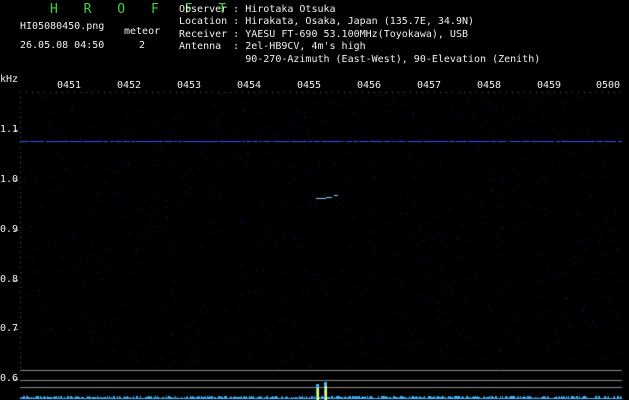 This screenshot has width=629, height=400. Describe the element at coordinates (142, 31) in the screenshot. I see `meteor-label: meteor` at that location.